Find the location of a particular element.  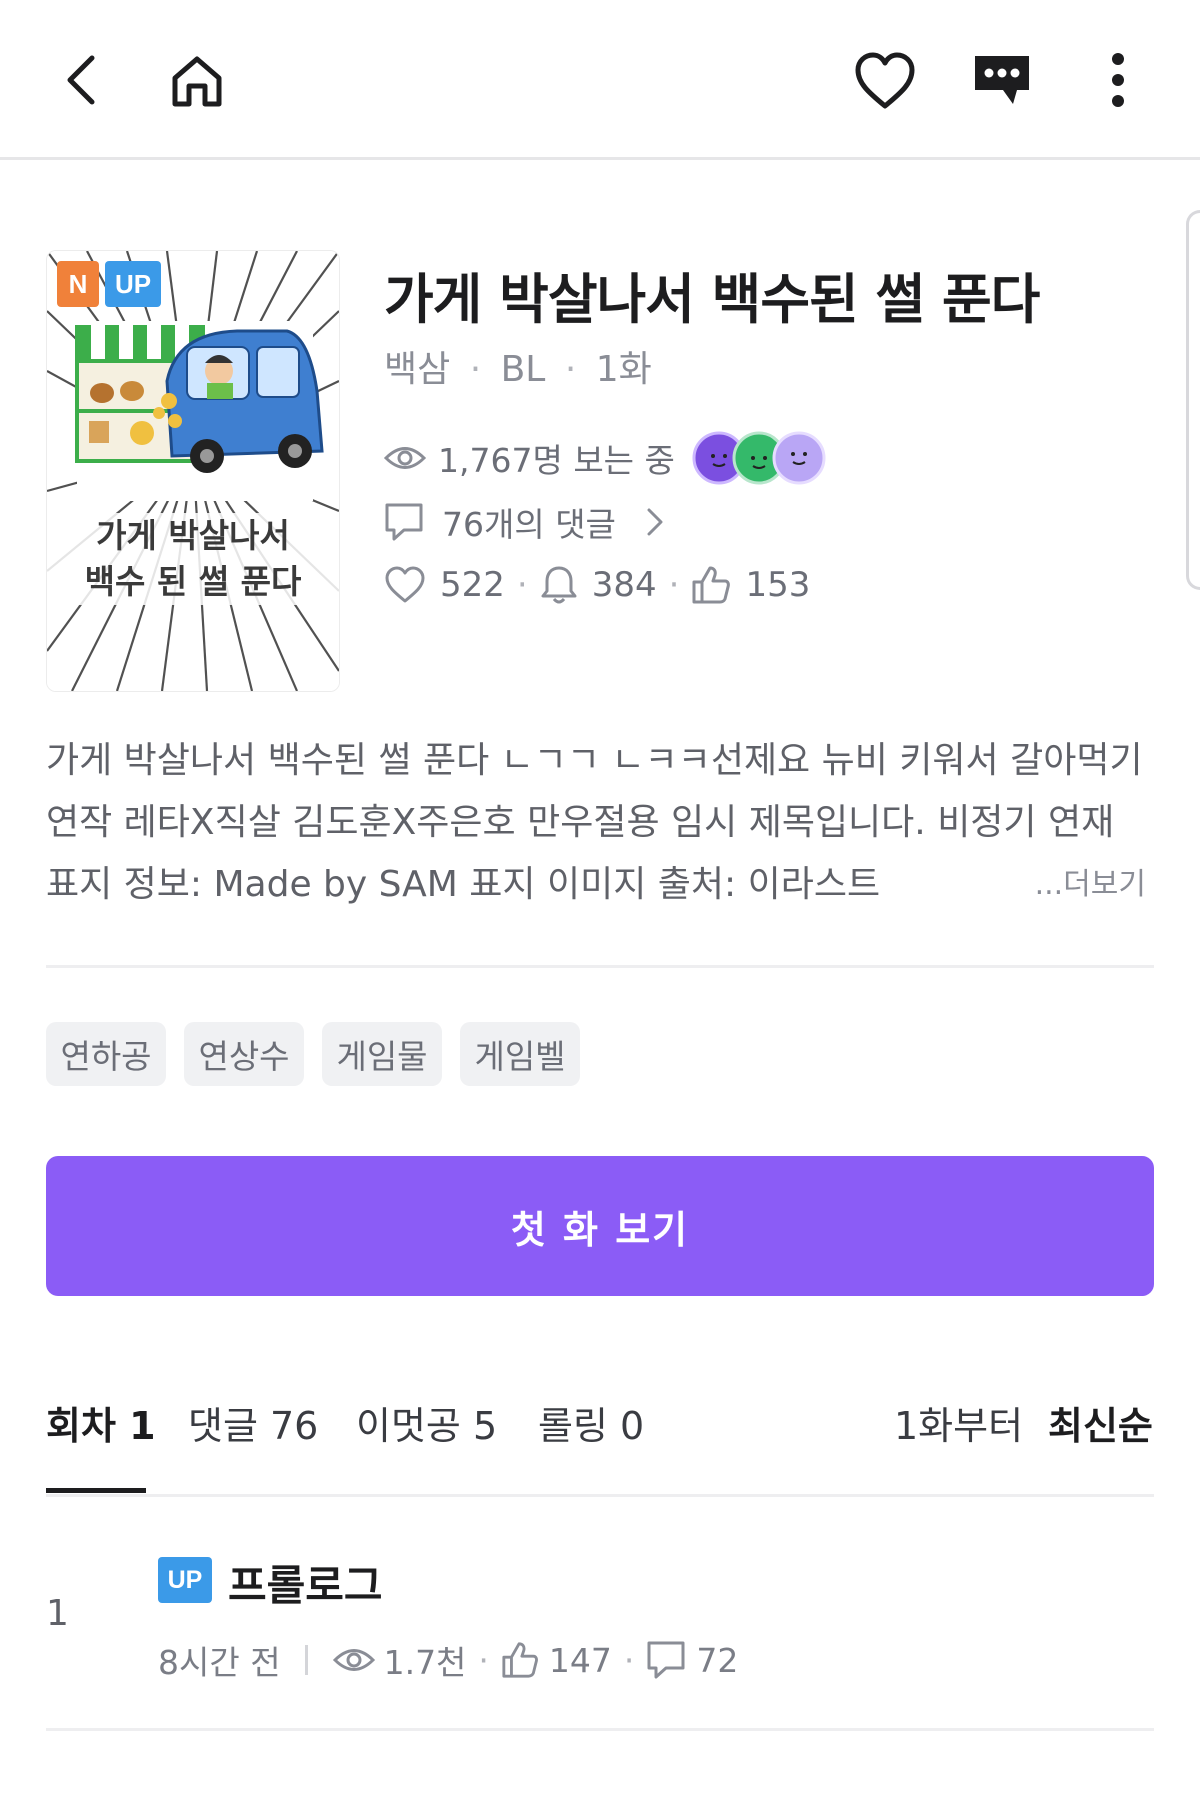

tag-chip: 연하공 is located at coordinates (106, 1054).